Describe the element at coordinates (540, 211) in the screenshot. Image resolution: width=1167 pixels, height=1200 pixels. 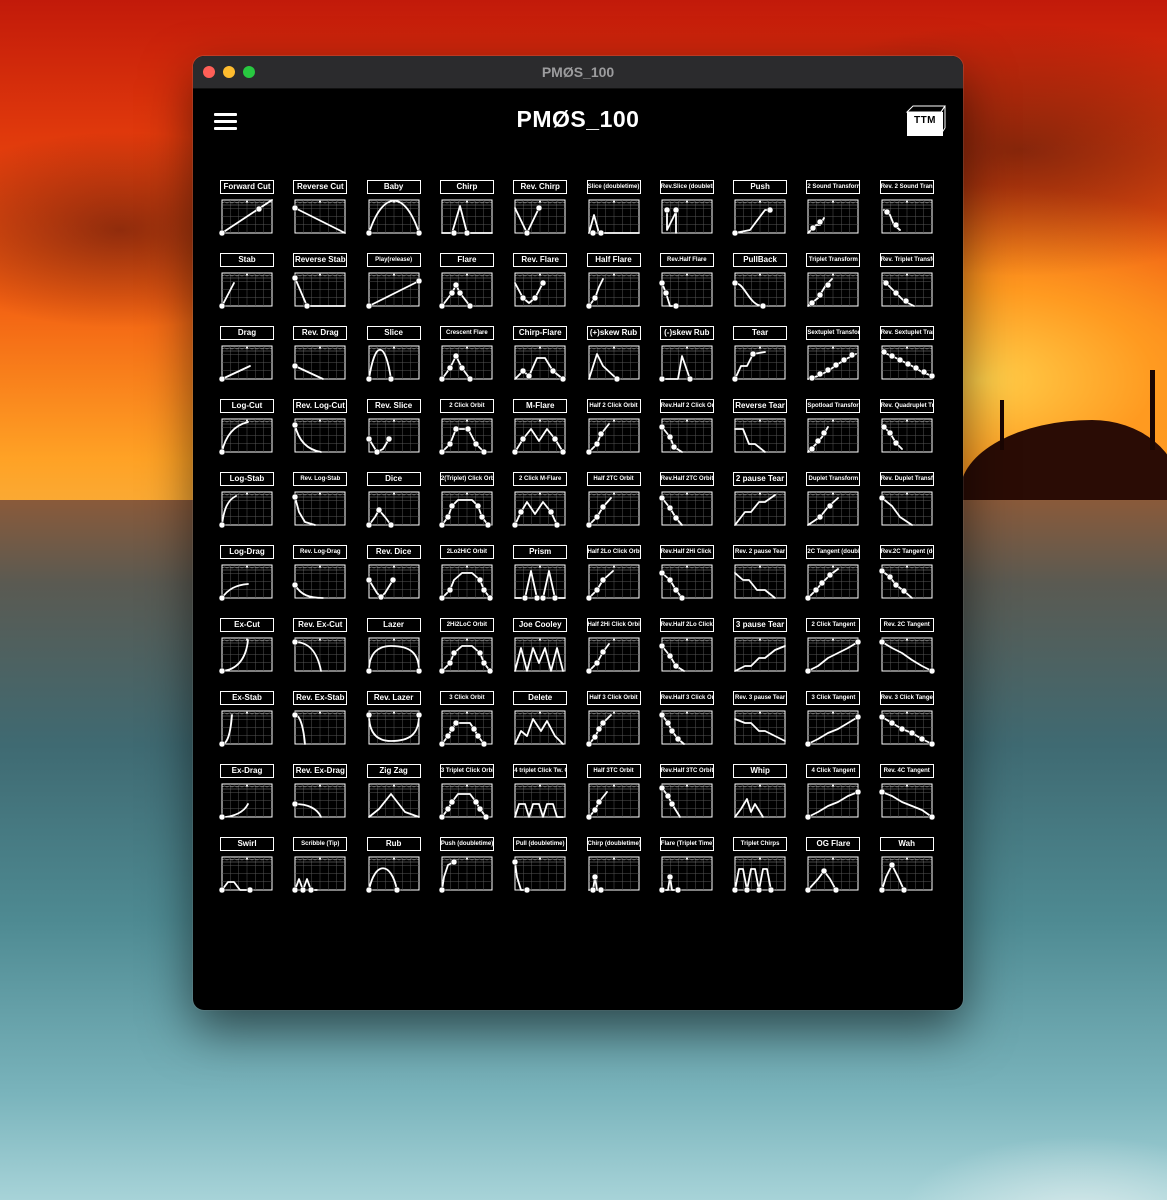
I see `pattern-tile-rev-chirp: Rev. Chirp` at that location.